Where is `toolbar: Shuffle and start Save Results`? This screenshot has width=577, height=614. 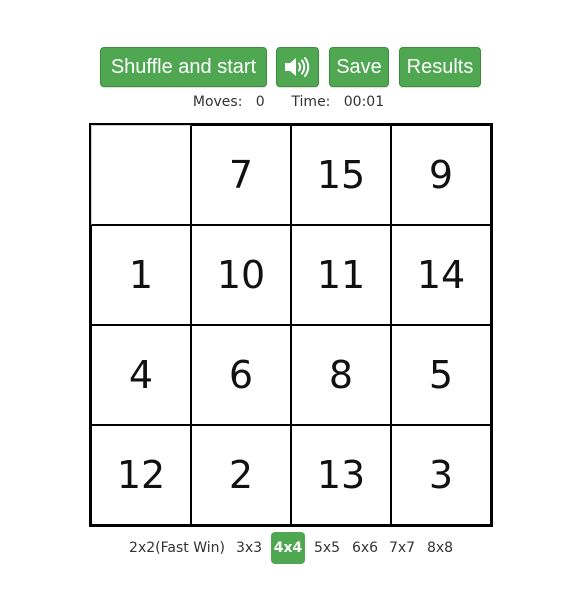 toolbar: Shuffle and start Save Results is located at coordinates (288, 67).